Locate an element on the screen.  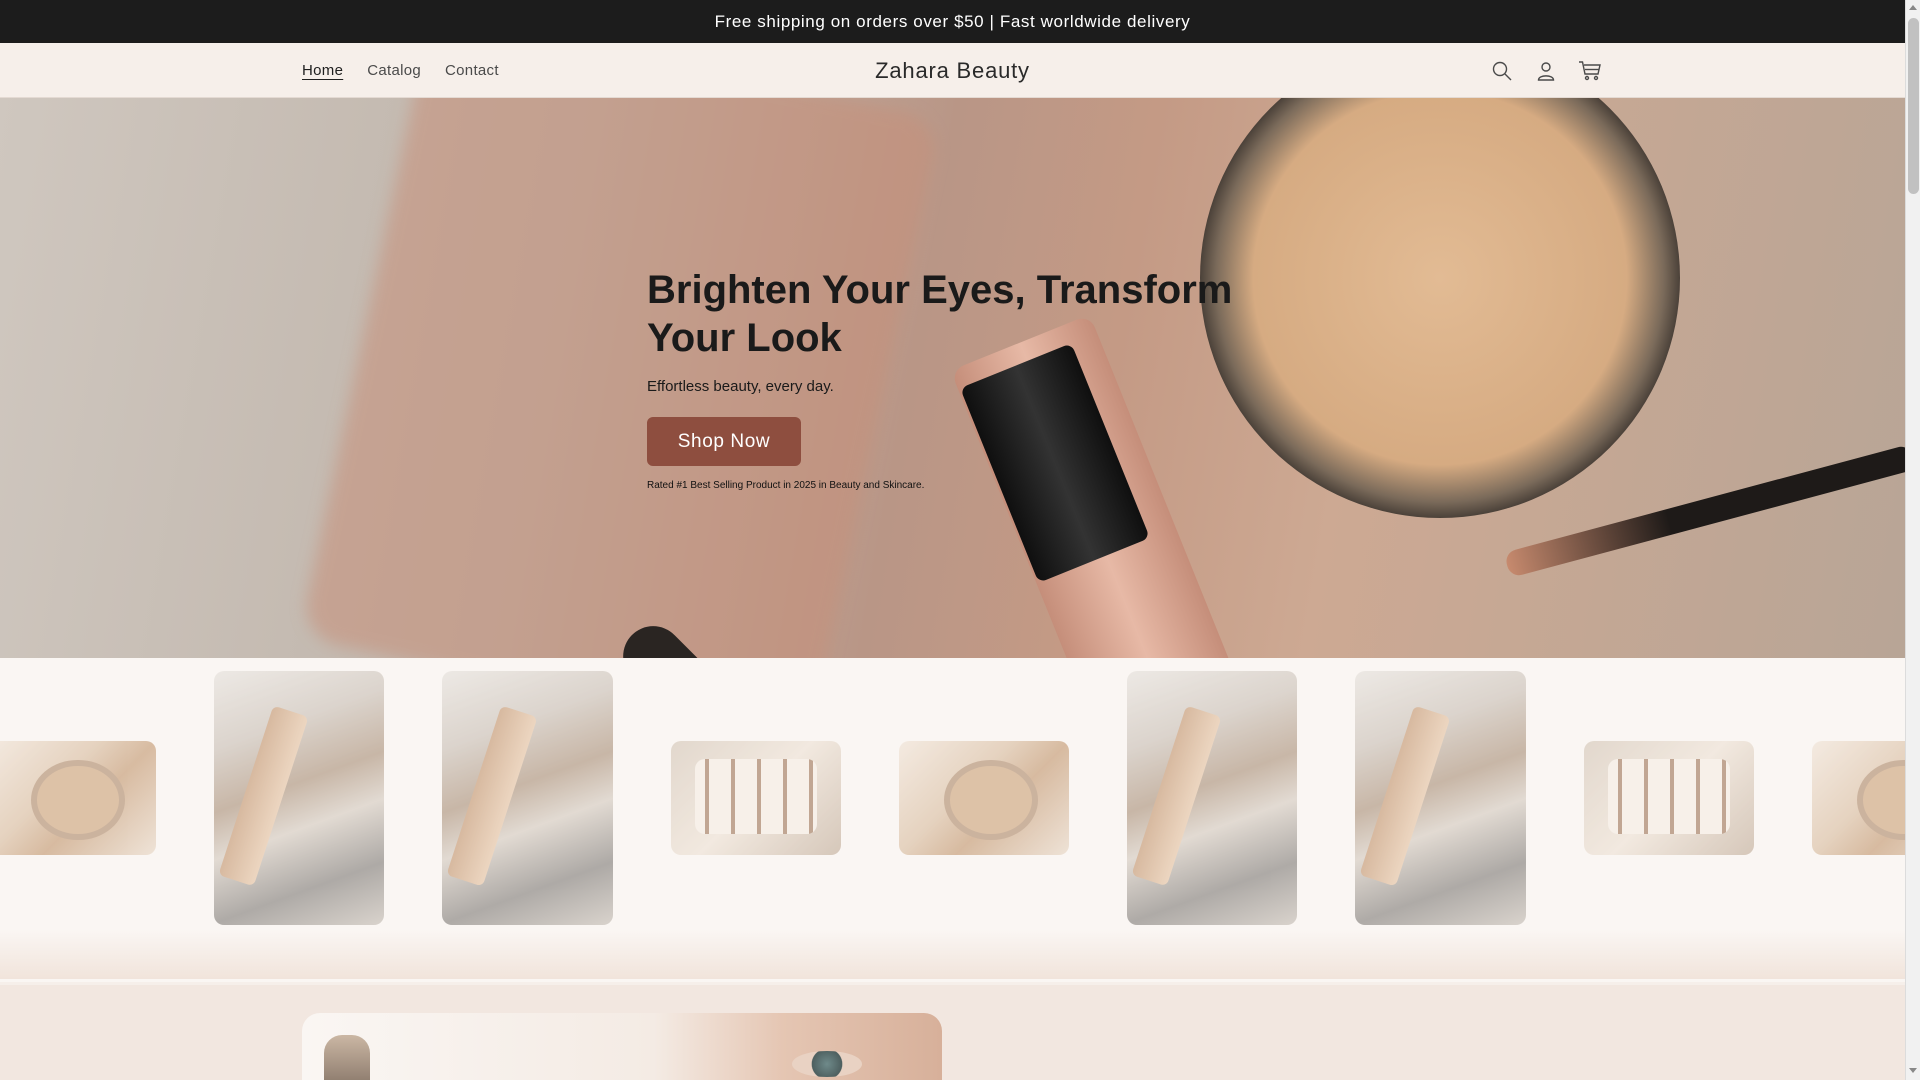
site-header: Home Catalog Contact Zahara Beauty is located at coordinates (952, 70).